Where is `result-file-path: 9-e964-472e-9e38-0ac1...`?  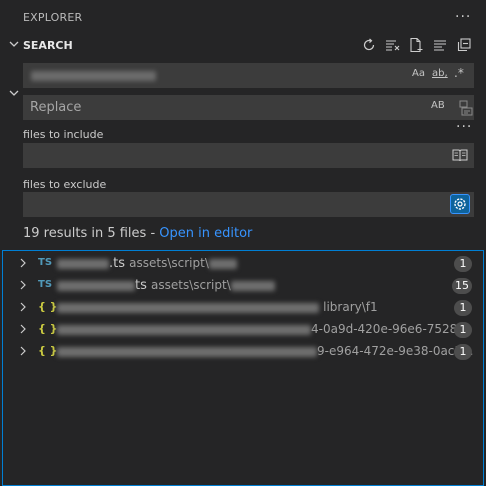
result-file-path: 9-e964-472e-9e38-0ac1... is located at coordinates (395, 351).